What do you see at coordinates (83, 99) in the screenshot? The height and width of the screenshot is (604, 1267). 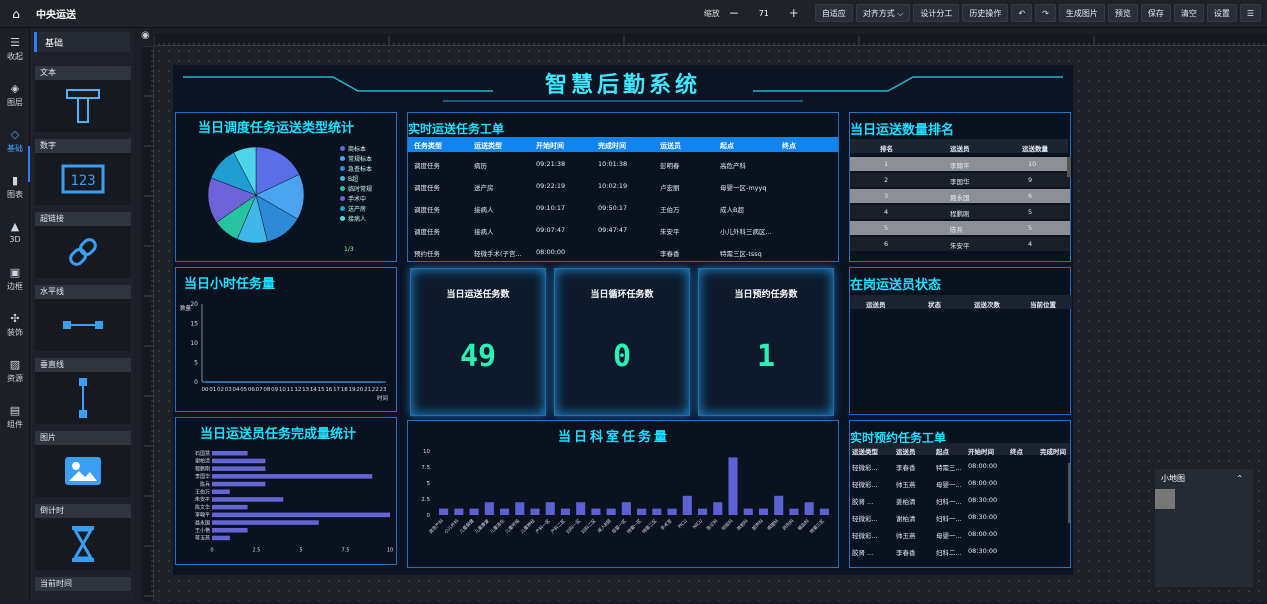 I see `component-text: 文本` at bounding box center [83, 99].